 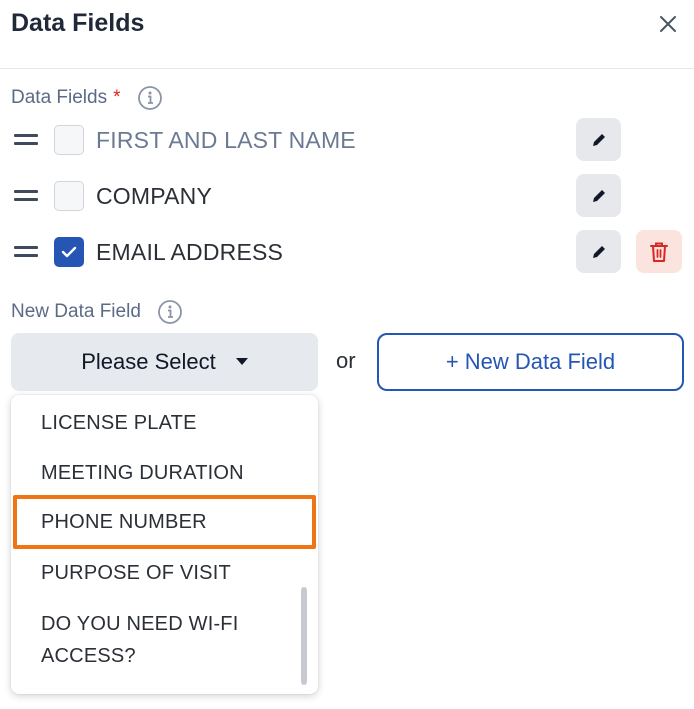 What do you see at coordinates (190, 252) in the screenshot?
I see `field-label: EMAIL ADDRESS` at bounding box center [190, 252].